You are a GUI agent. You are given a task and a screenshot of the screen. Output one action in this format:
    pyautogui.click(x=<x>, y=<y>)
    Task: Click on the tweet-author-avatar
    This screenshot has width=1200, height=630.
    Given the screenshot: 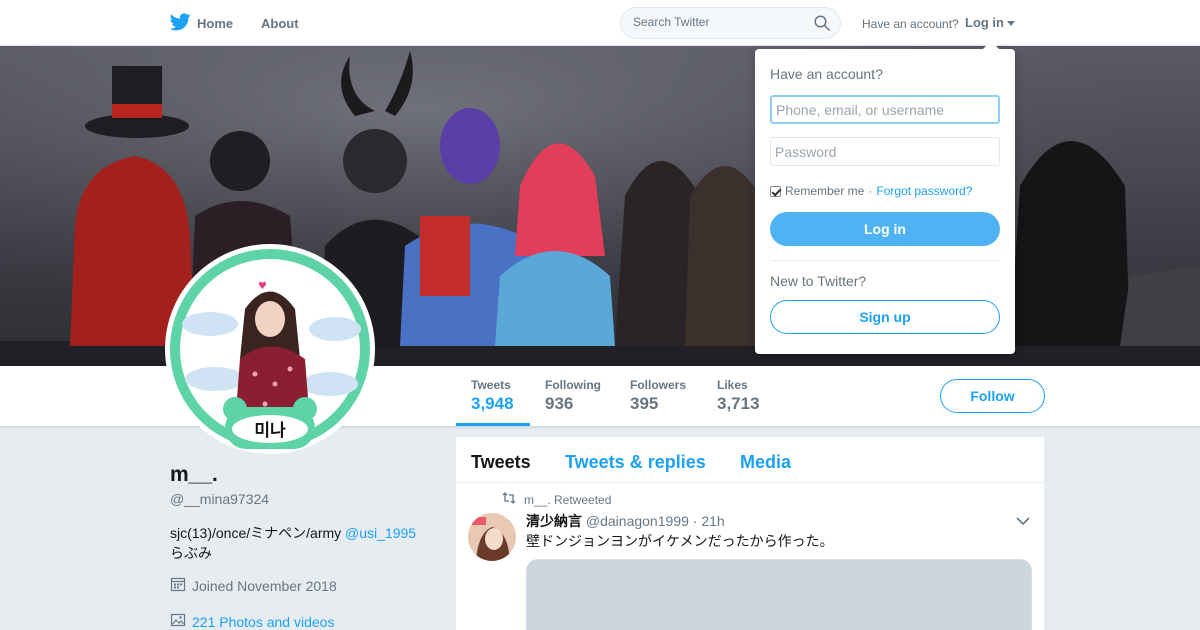 What is the action you would take?
    pyautogui.click(x=492, y=537)
    